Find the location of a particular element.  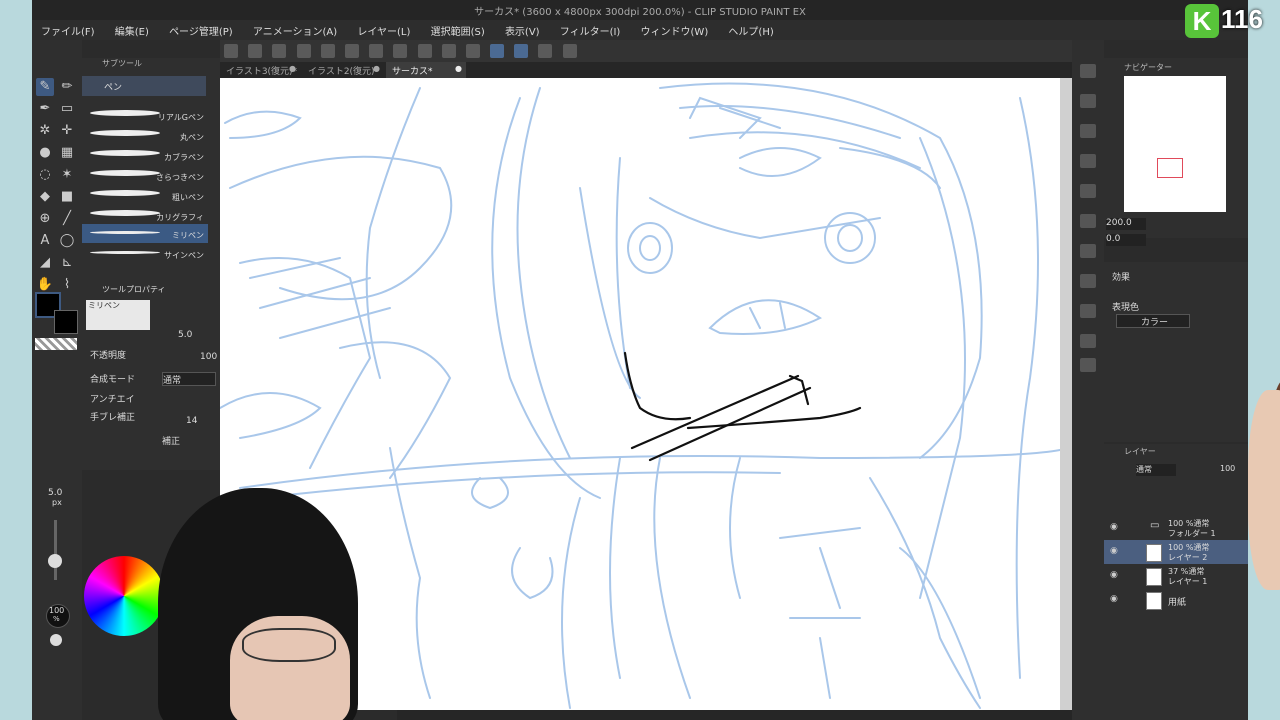

blend-tool-icon: ● is located at coordinates (45, 153).